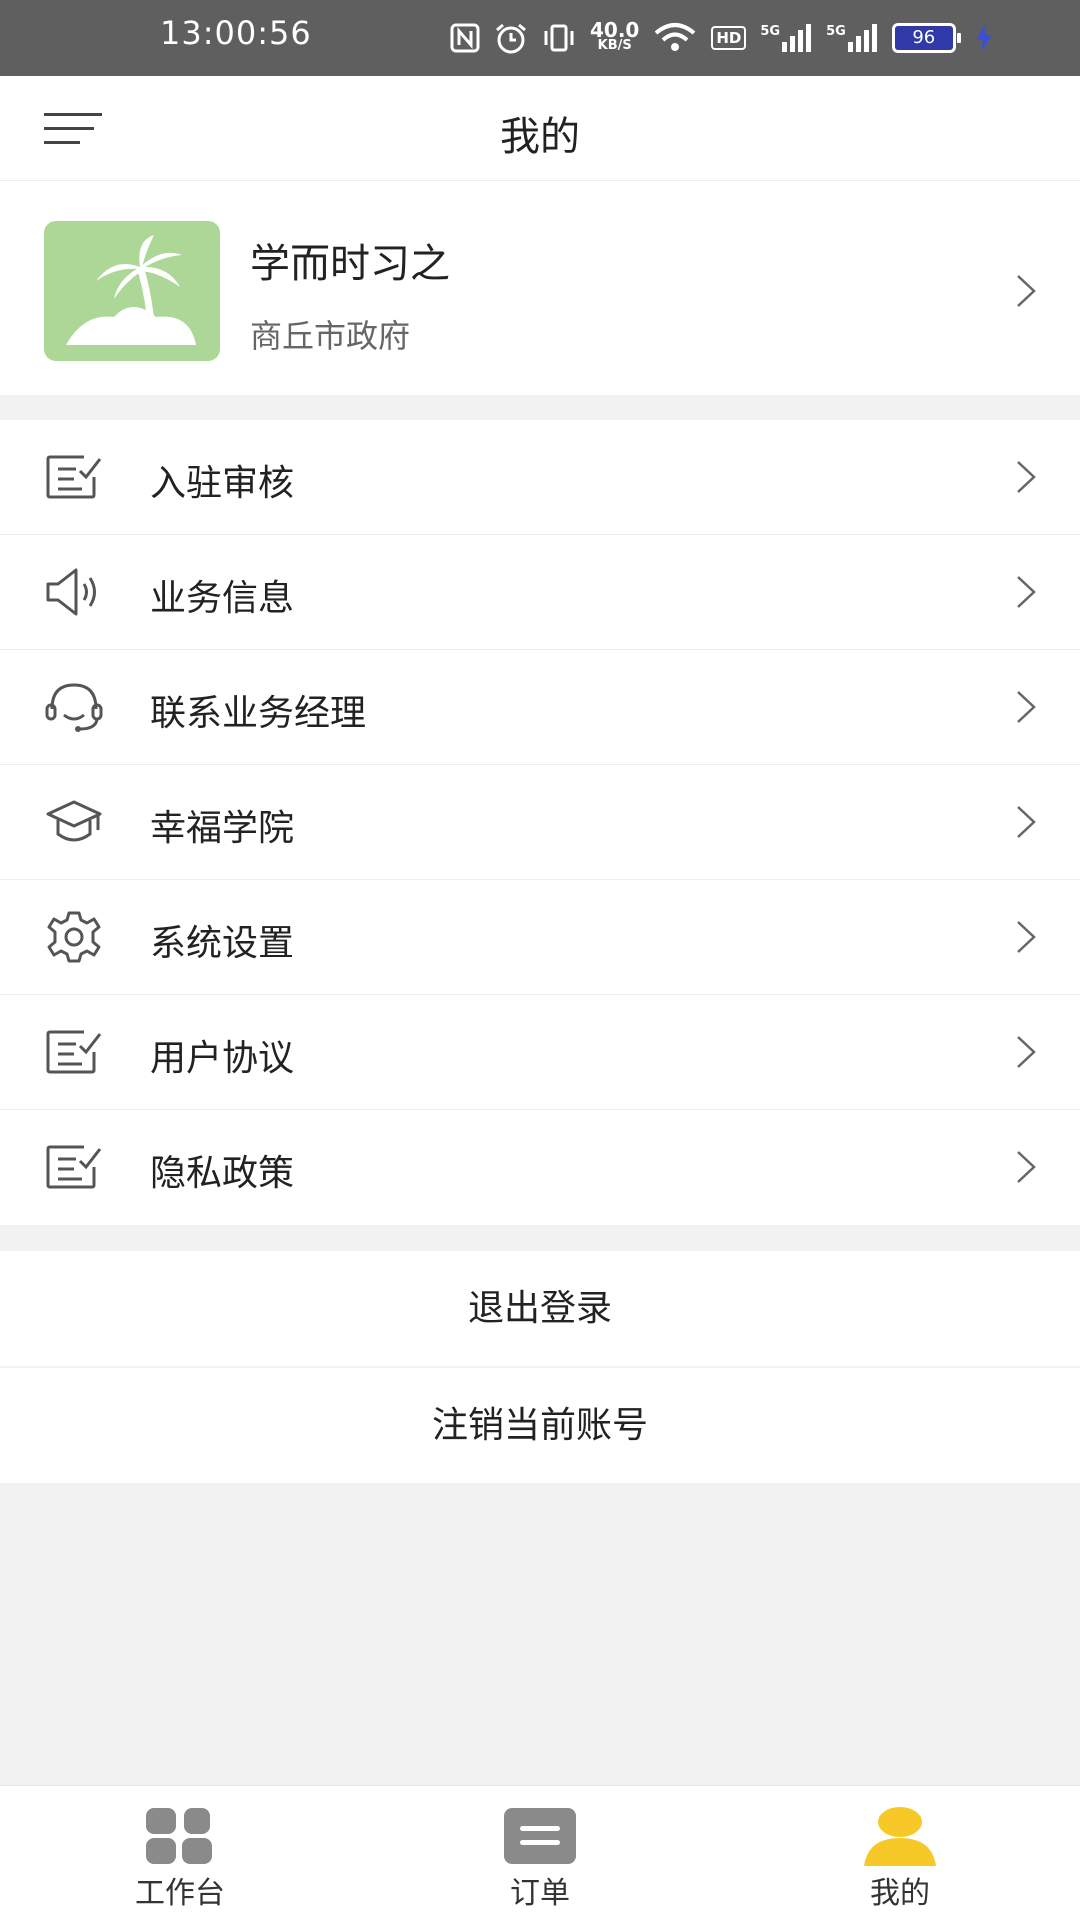  What do you see at coordinates (540, 707) in the screenshot?
I see `menu-item-contact-manager: 联系业务经理` at bounding box center [540, 707].